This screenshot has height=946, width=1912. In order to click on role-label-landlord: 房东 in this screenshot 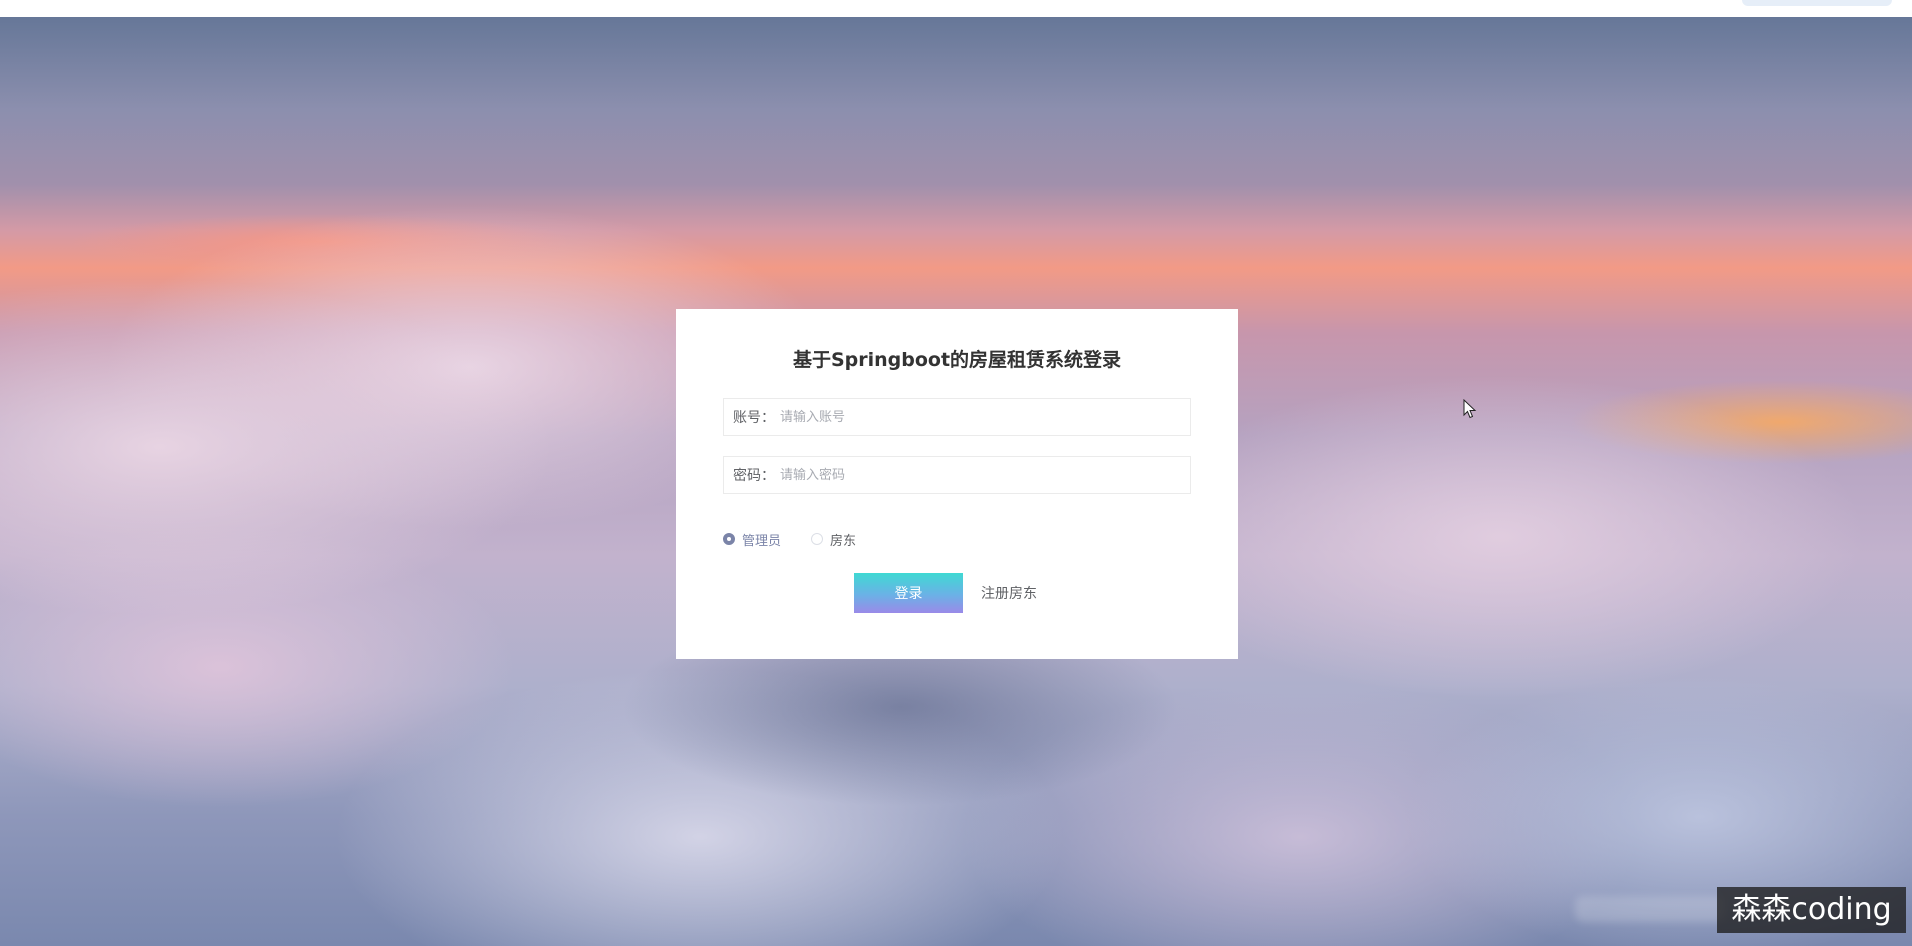, I will do `click(843, 541)`.